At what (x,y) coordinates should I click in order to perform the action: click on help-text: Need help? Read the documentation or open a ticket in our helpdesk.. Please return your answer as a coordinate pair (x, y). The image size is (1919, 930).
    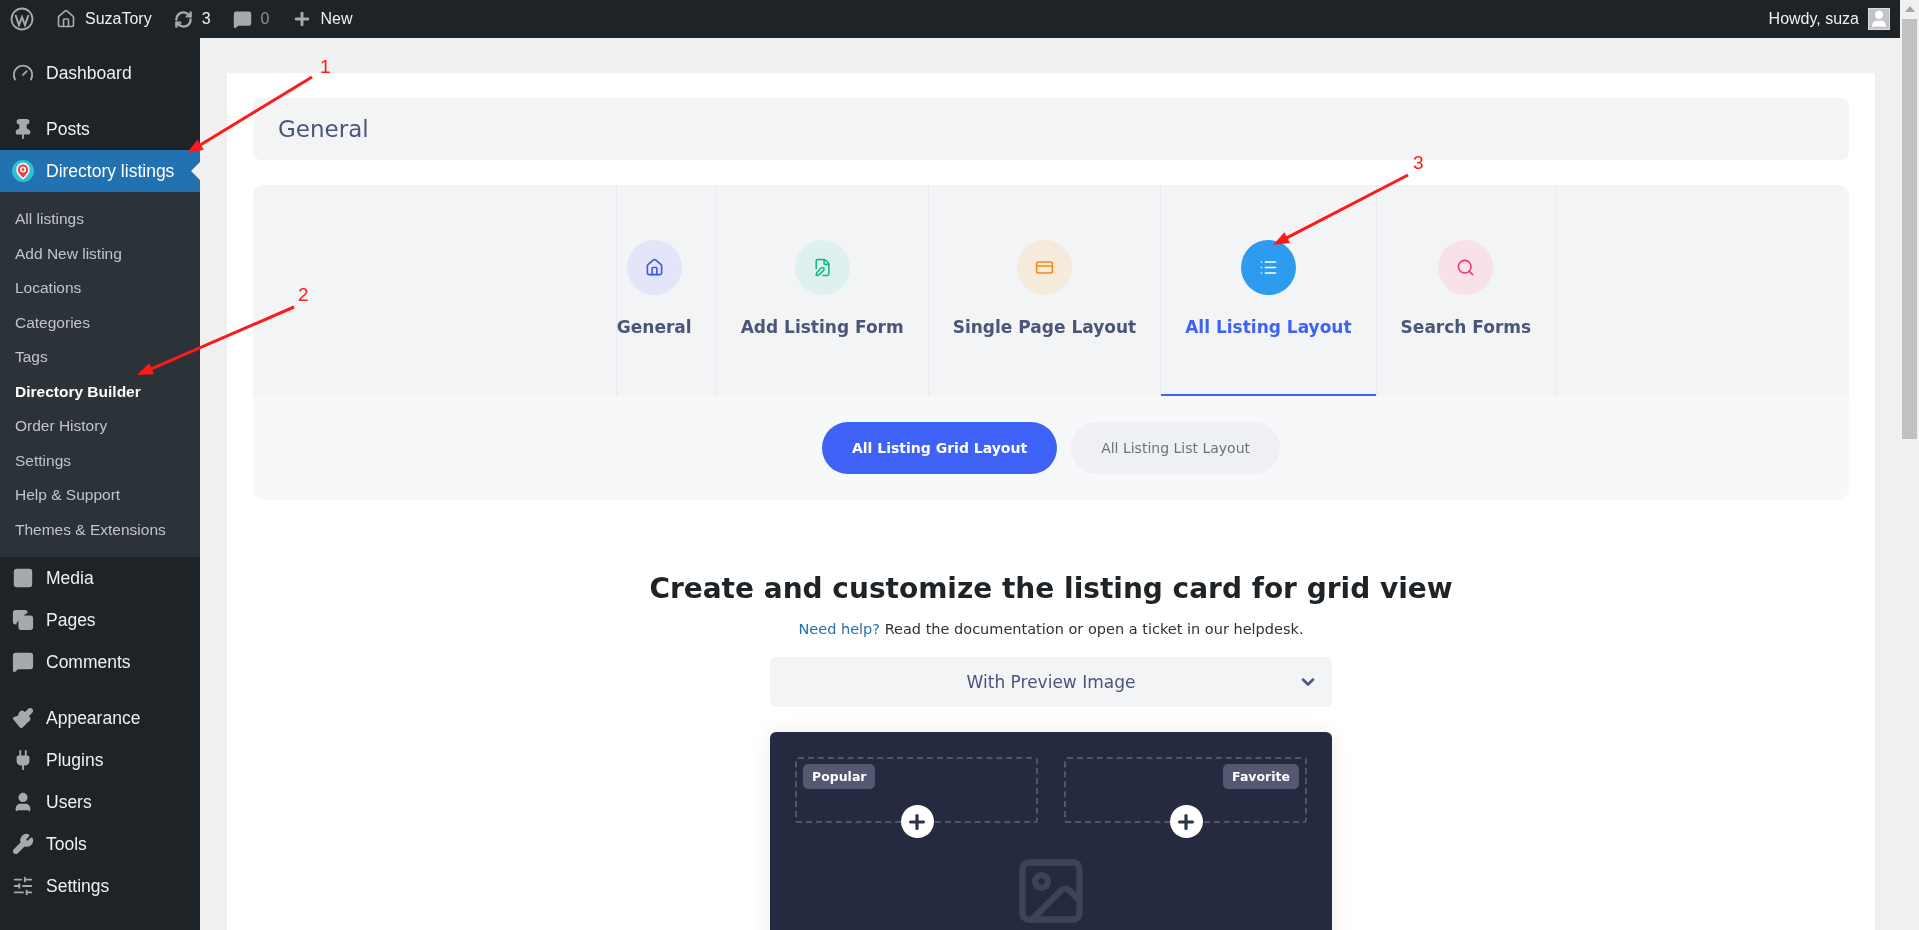
    Looking at the image, I should click on (1051, 629).